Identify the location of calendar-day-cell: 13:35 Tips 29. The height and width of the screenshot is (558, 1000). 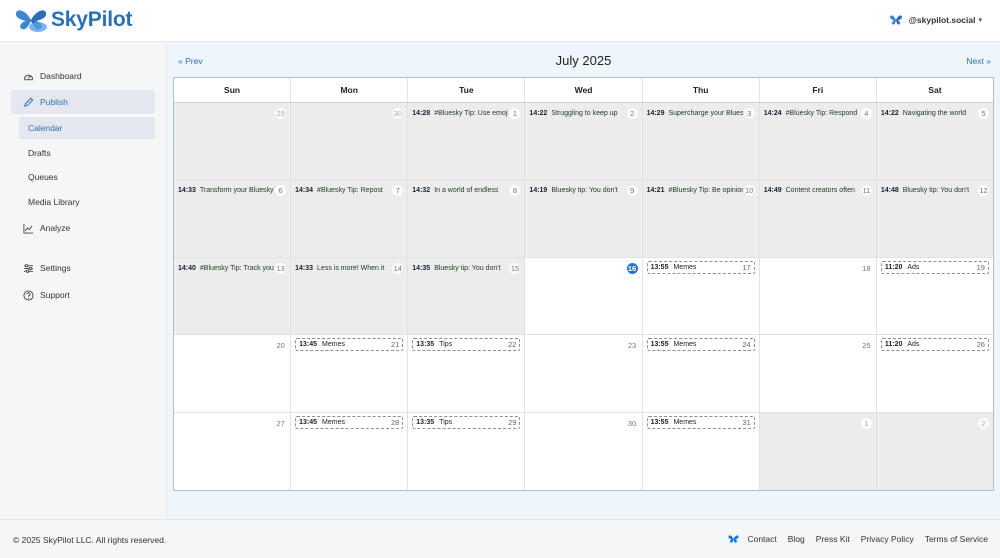
(467, 451).